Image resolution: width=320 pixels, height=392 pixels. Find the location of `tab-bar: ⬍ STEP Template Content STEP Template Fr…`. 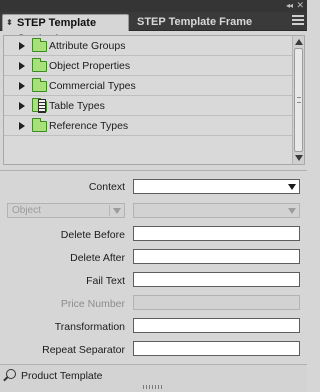

tab-bar: ⬍ STEP Template Content STEP Template Fr… is located at coordinates (153, 28).